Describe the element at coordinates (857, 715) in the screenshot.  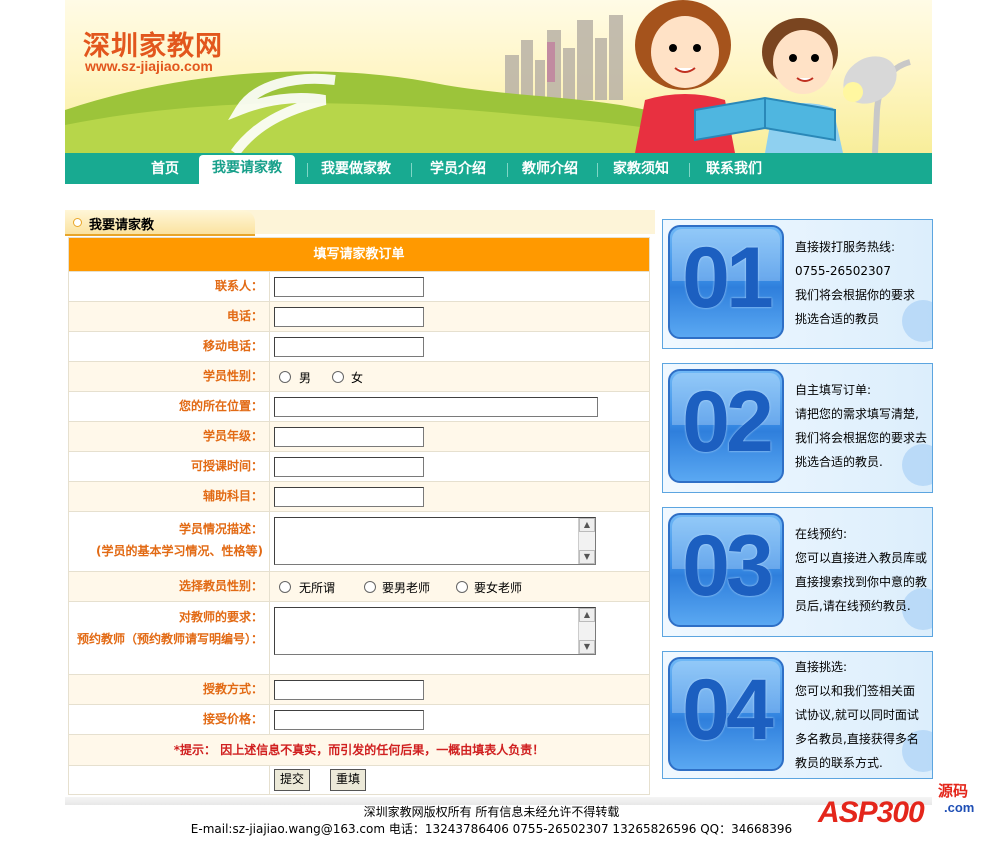
I see `step-line: 试协议,就可以同时面试` at that location.